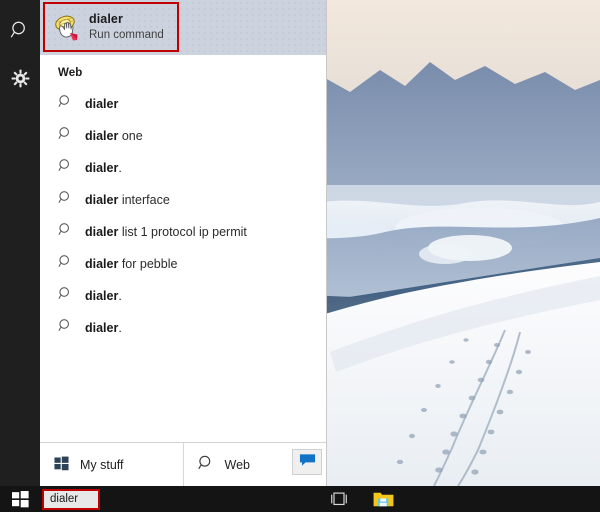 Image resolution: width=600 pixels, height=512 pixels. I want to click on best-match-band: dialer Run command, so click(183, 27).